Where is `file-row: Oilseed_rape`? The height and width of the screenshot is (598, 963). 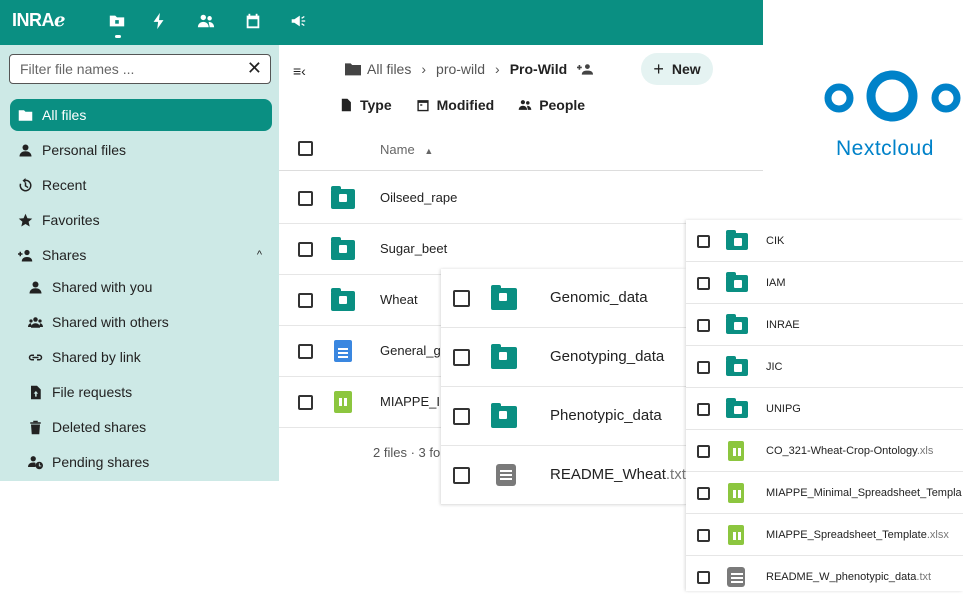
file-row: Oilseed_rape is located at coordinates (521, 198).